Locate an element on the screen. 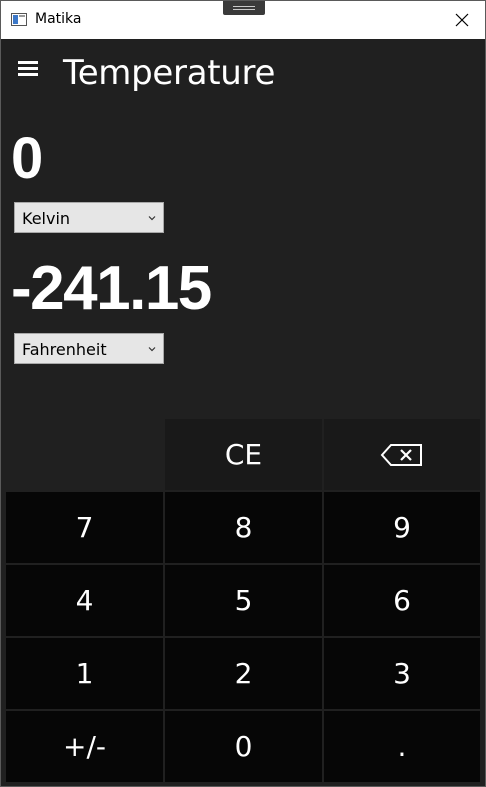 The height and width of the screenshot is (787, 486). from-unit-label: Kelvin is located at coordinates (46, 218).